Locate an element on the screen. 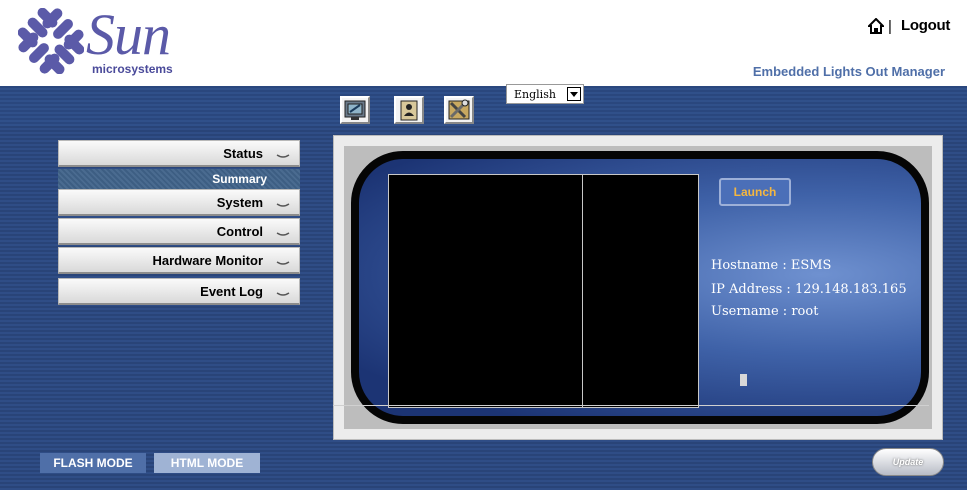 This screenshot has width=967, height=490. configuration-tools-icon is located at coordinates (459, 109).